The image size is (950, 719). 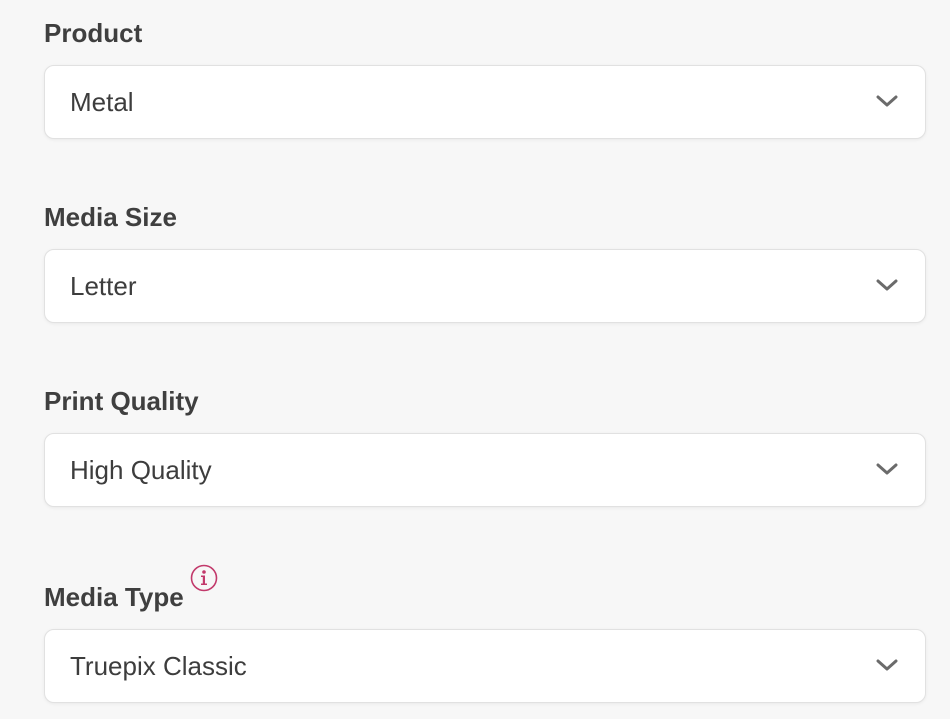 What do you see at coordinates (102, 102) in the screenshot?
I see `product-select-value: Metal` at bounding box center [102, 102].